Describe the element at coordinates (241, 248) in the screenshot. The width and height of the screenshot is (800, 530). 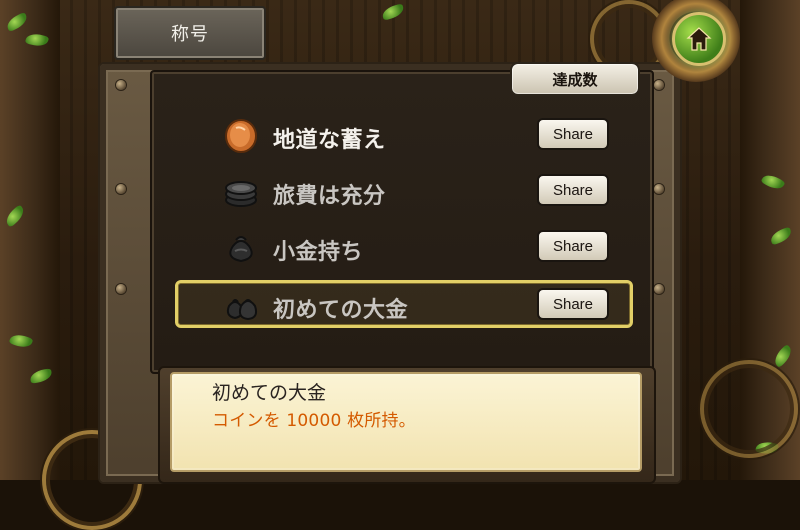
I see `money-bag-icon` at that location.